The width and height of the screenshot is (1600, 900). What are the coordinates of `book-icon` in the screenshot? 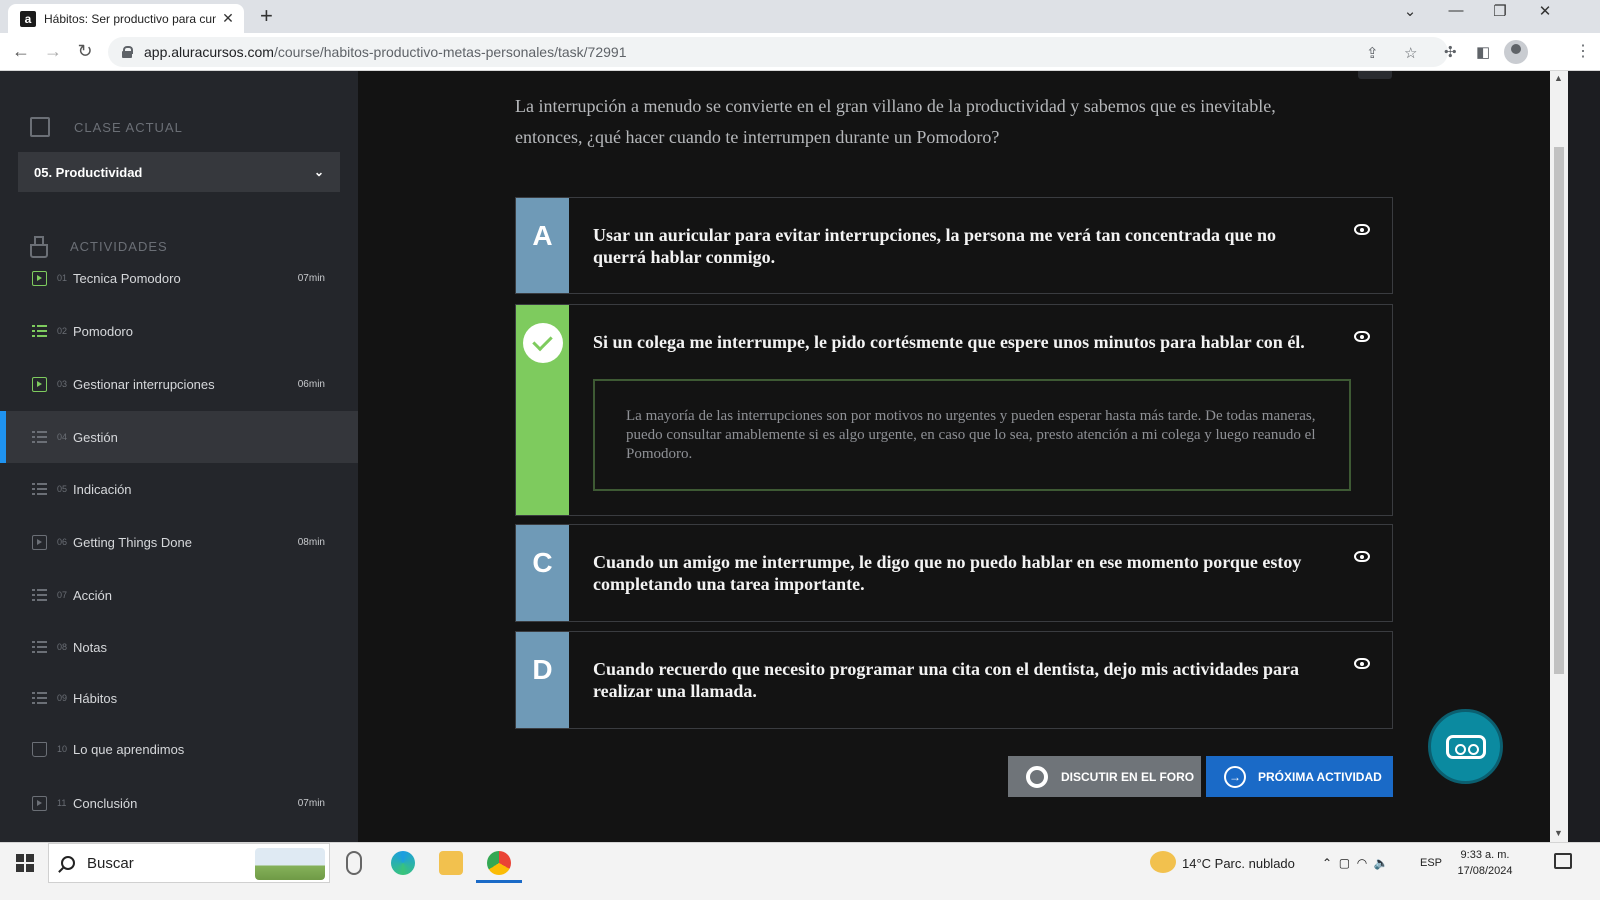 It's located at (39, 749).